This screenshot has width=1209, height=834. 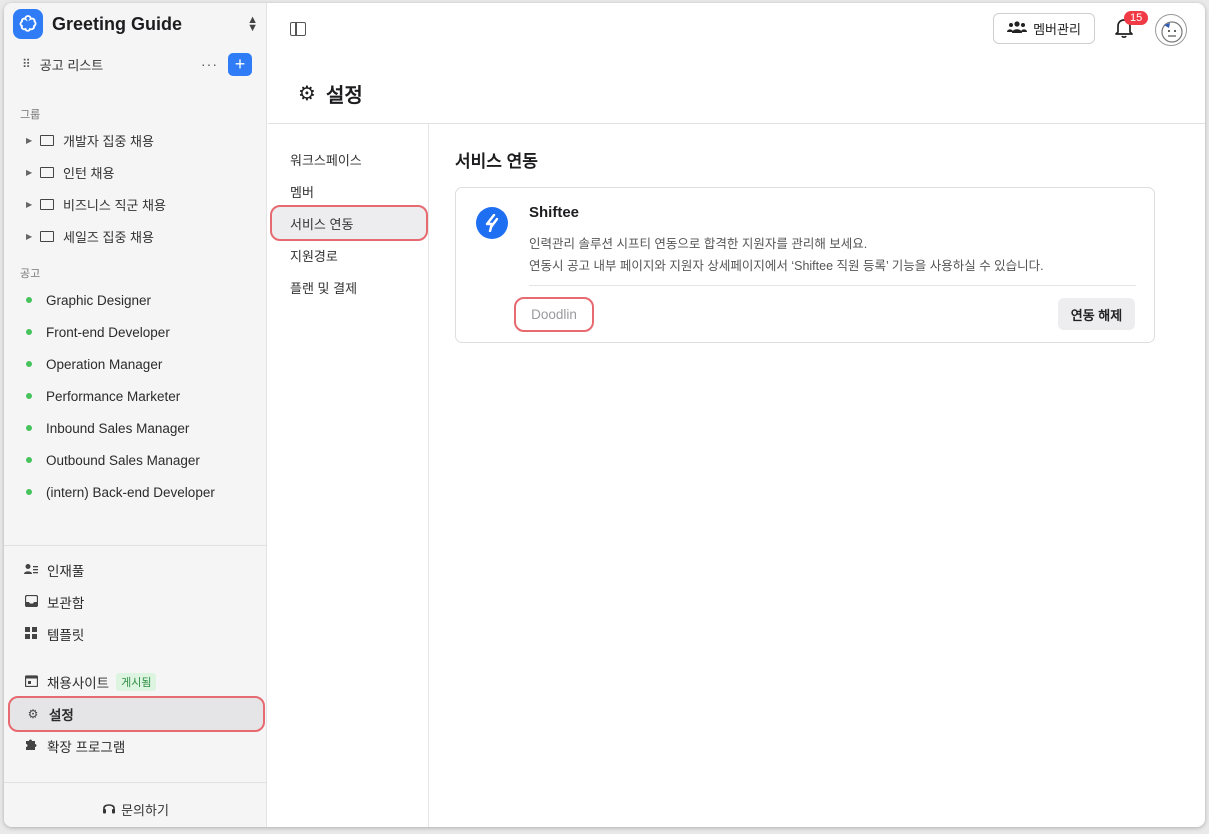 What do you see at coordinates (137, 64) in the screenshot?
I see `job-list-row: ⠿ 공고 리스트 ··· +` at bounding box center [137, 64].